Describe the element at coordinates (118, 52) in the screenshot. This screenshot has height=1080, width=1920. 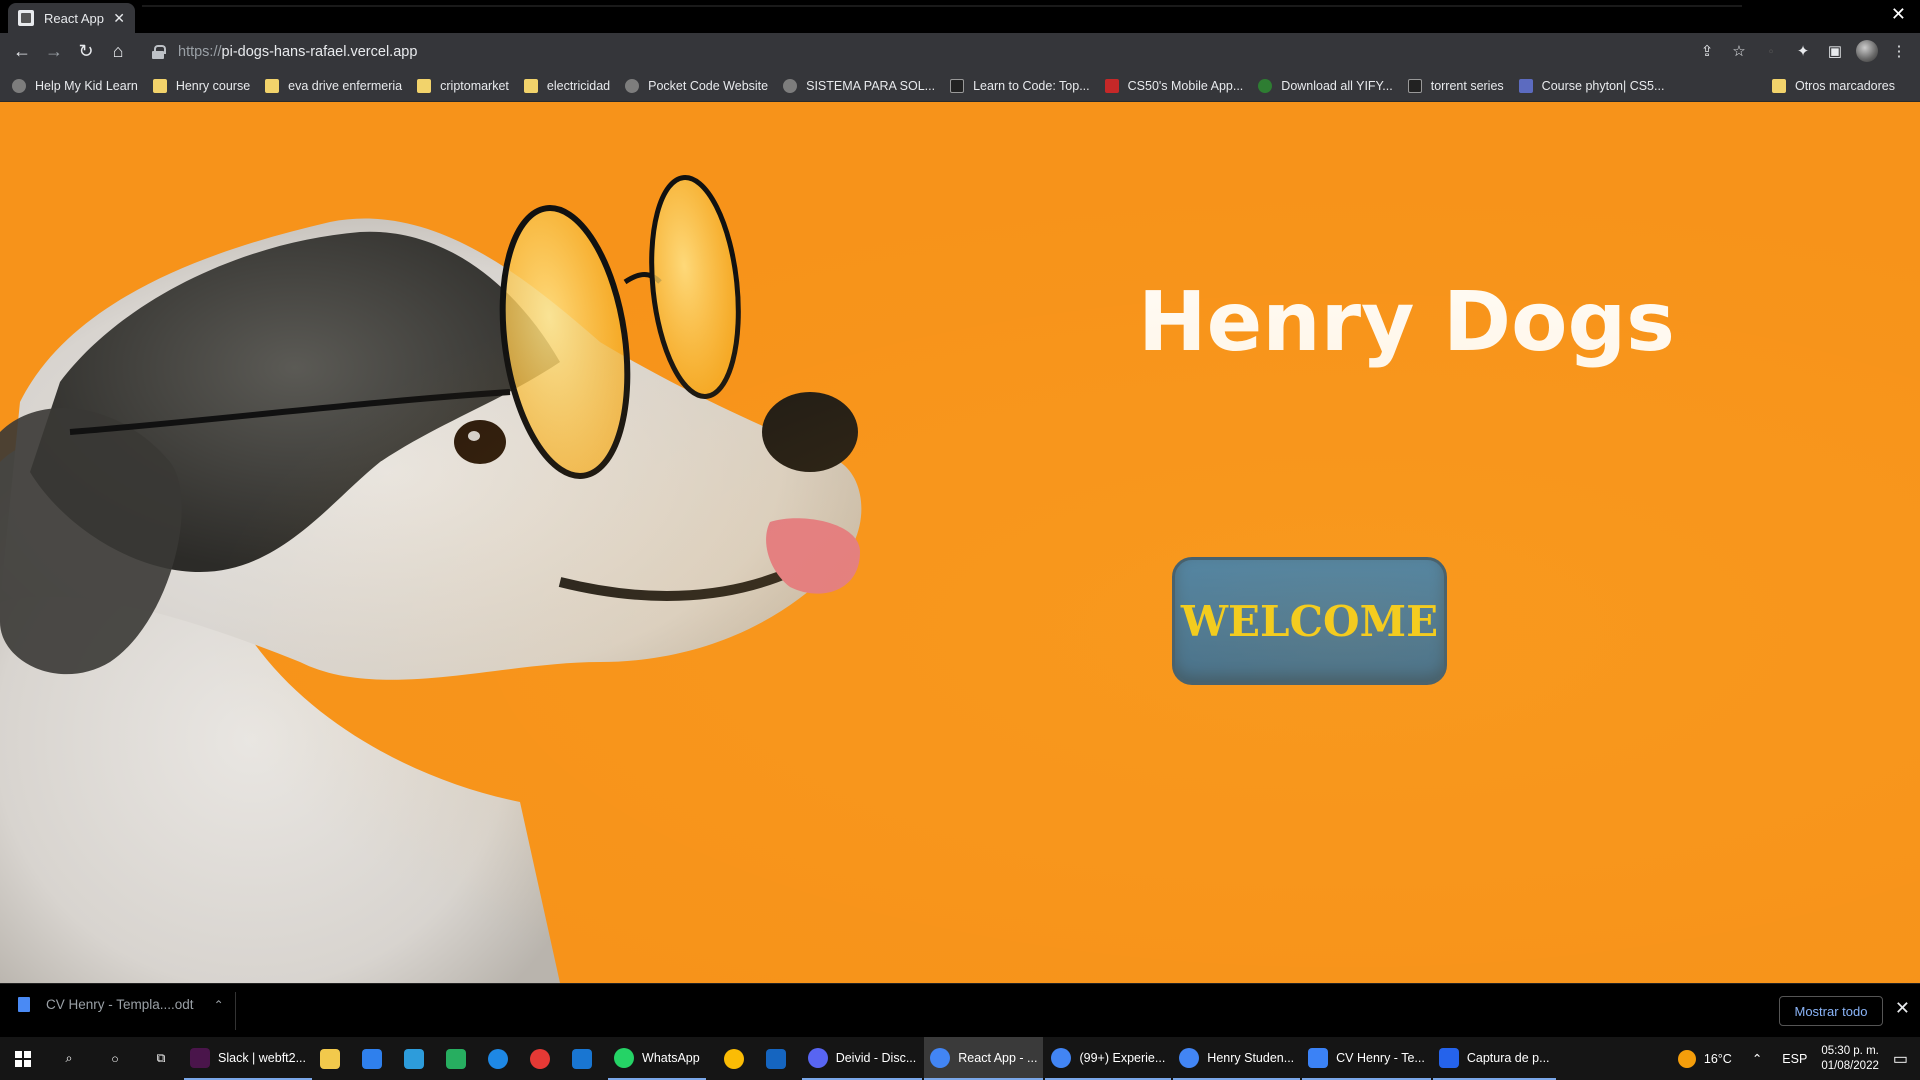
I see `home-icon: ⌂` at that location.